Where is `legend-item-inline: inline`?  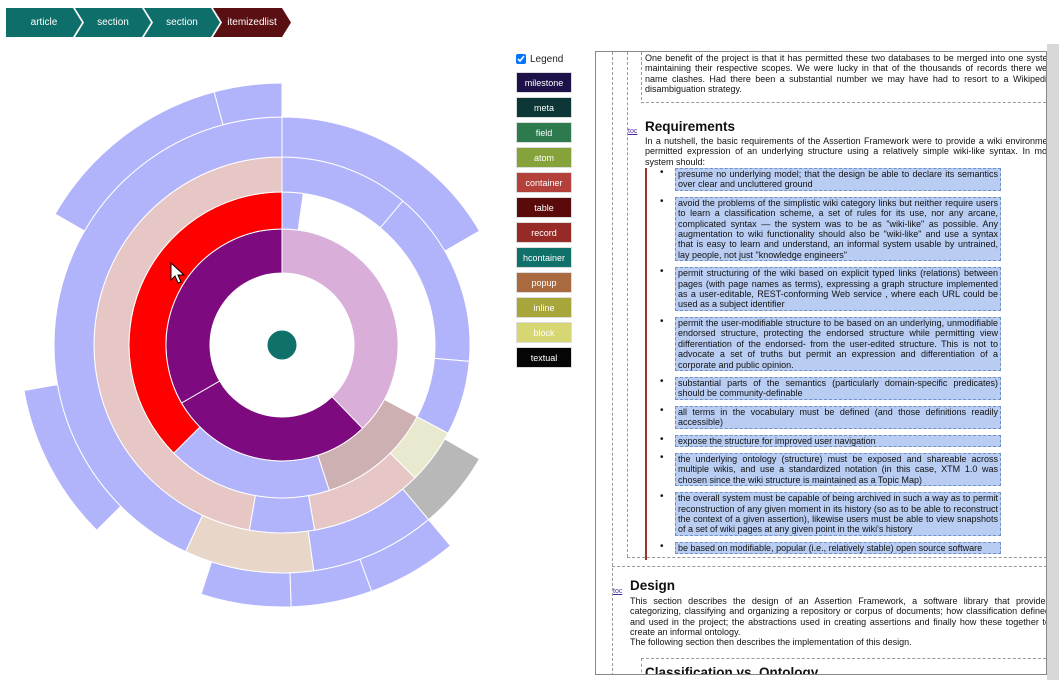
legend-item-inline: inline is located at coordinates (544, 307).